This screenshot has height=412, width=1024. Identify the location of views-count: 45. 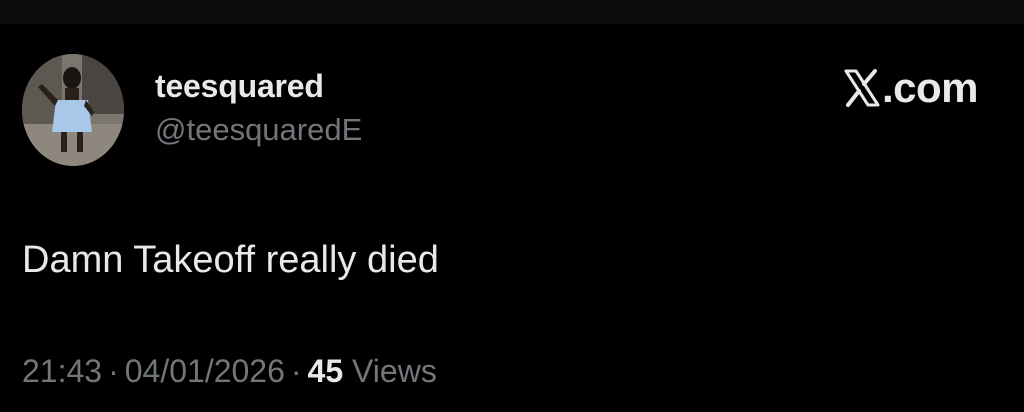
(326, 371).